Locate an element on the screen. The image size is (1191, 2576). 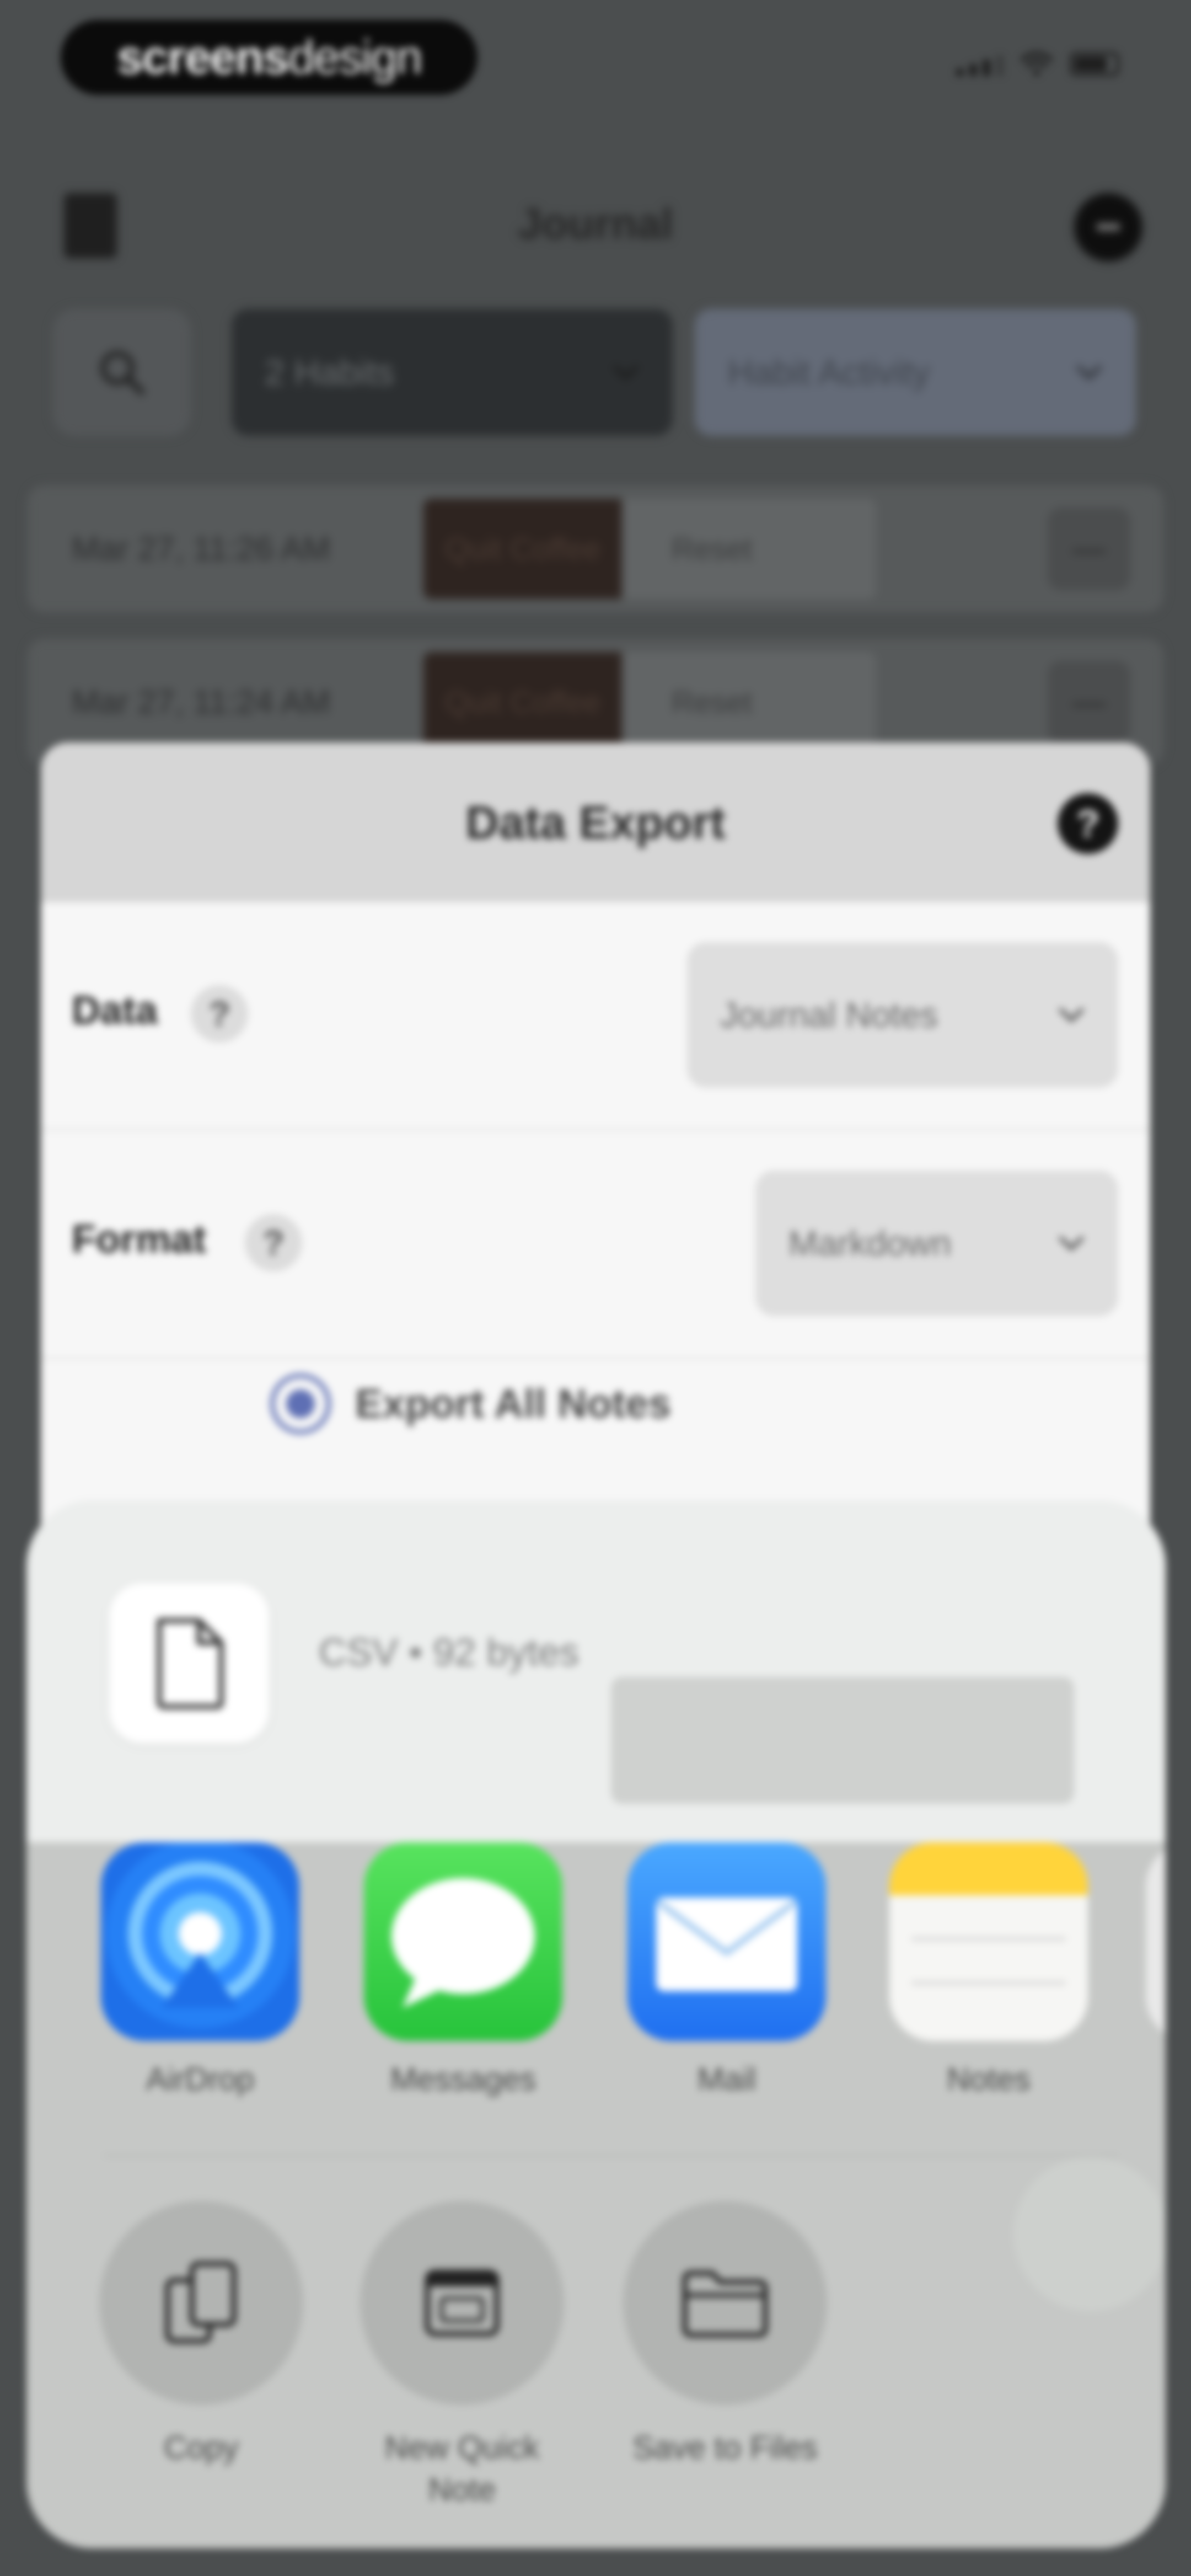
export-all-radio is located at coordinates (300, 1403).